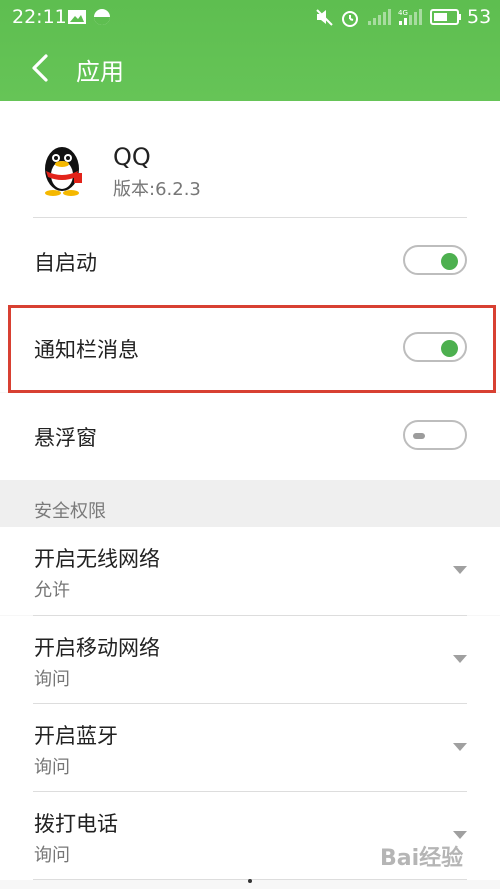 Image resolution: width=500 pixels, height=889 pixels. Describe the element at coordinates (97, 559) in the screenshot. I see `permission-title: 开启无线网络` at that location.